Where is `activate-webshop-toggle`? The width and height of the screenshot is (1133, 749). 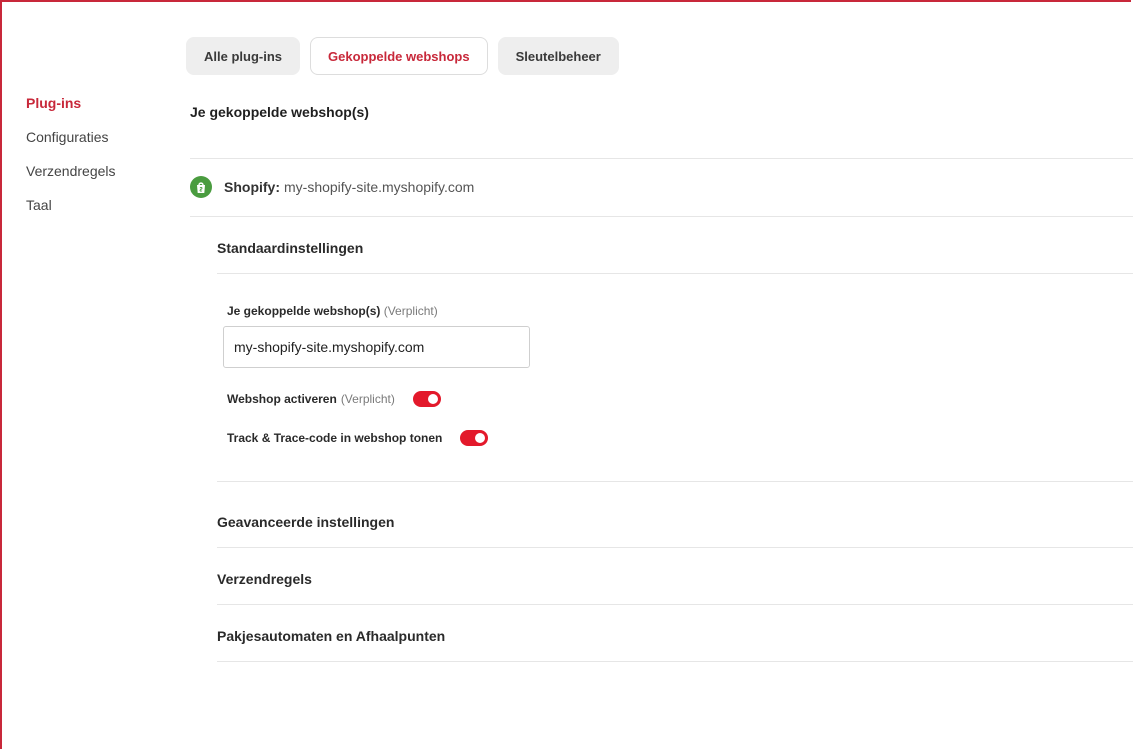
activate-webshop-toggle is located at coordinates (426, 399).